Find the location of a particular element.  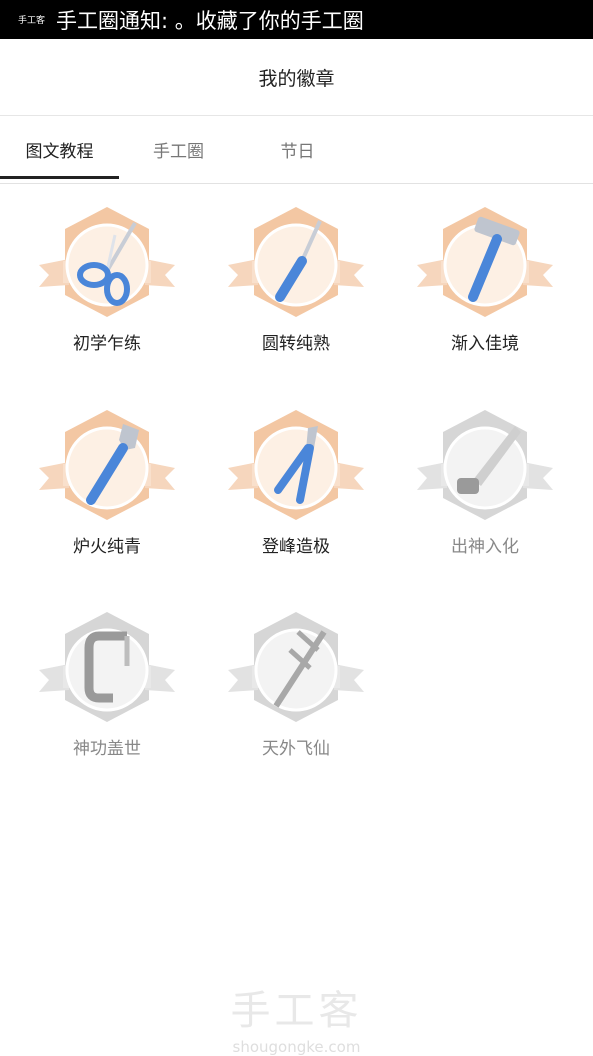

watermark-logo: 手工客 is located at coordinates (296, 1011).